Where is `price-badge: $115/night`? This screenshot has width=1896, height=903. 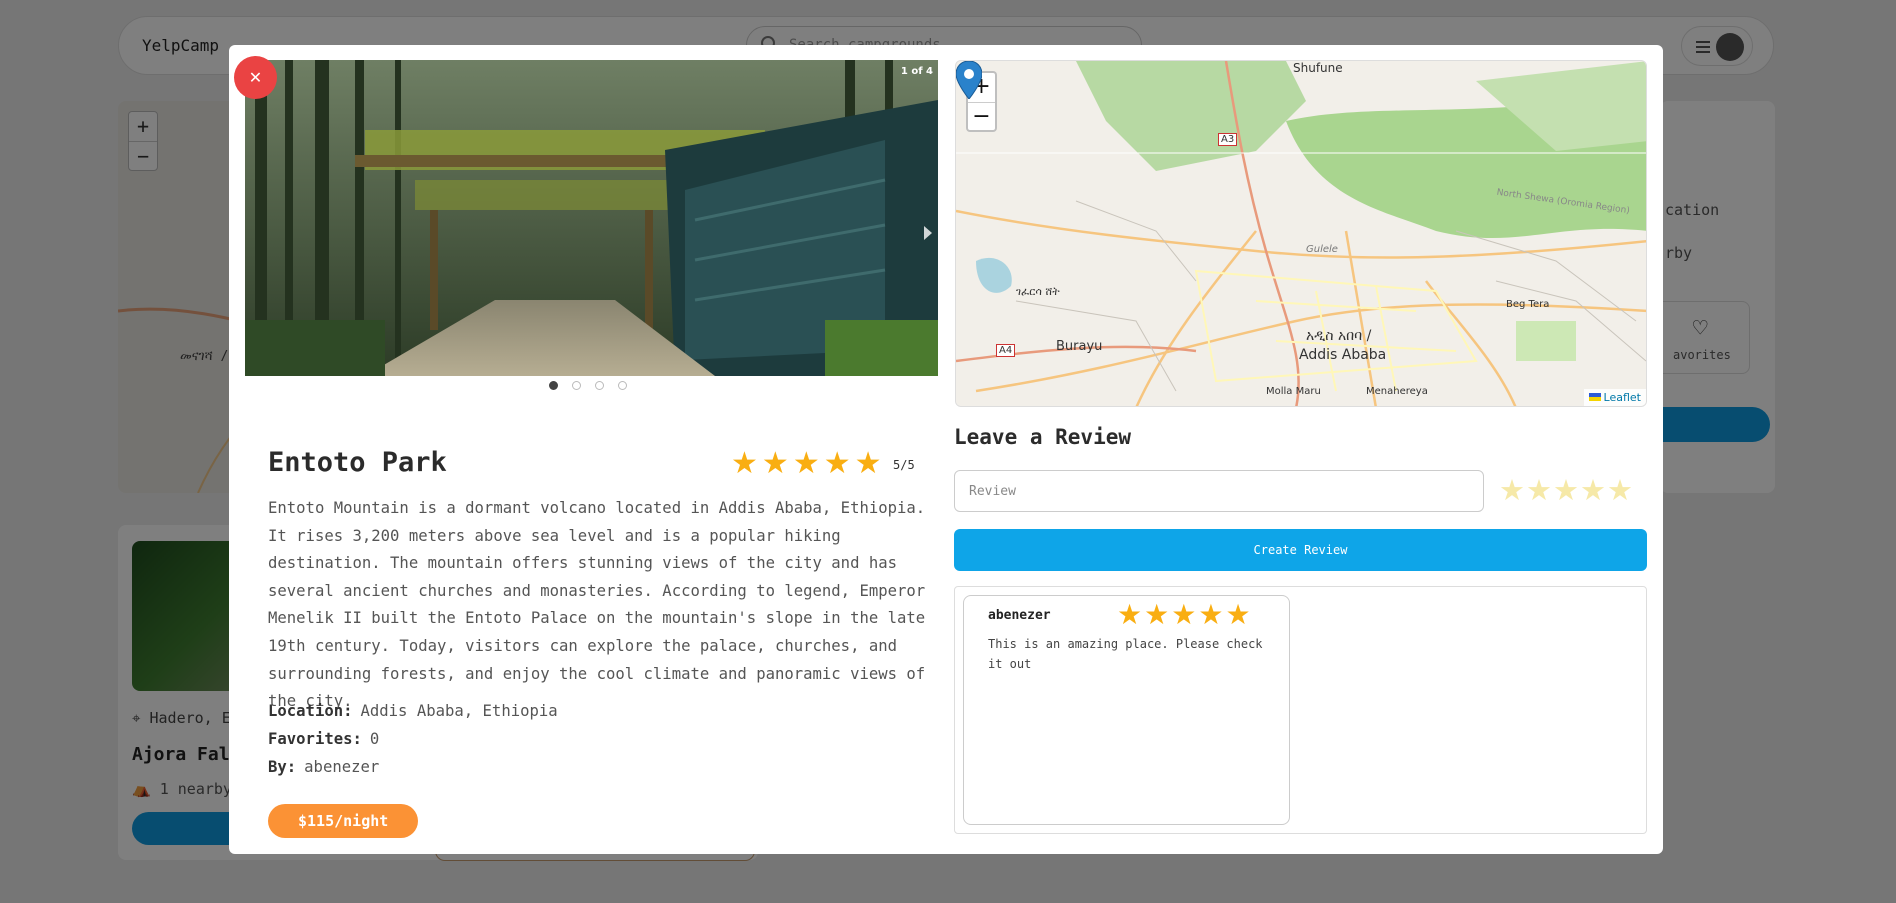 price-badge: $115/night is located at coordinates (343, 821).